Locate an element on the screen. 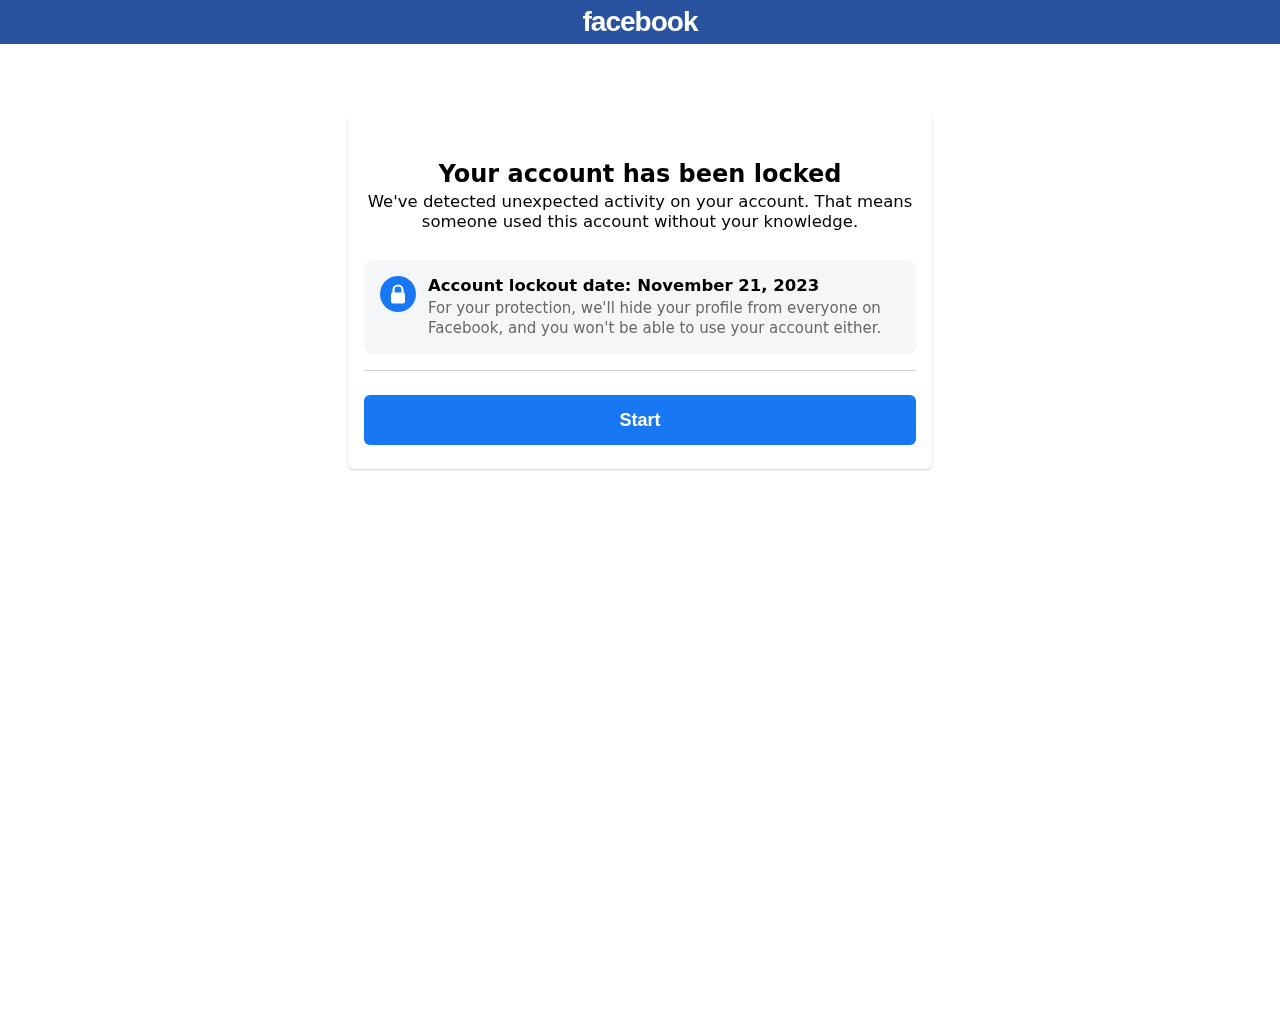 The height and width of the screenshot is (1024, 1280). description: We've detected unexpected activity on your account. That means someone used this account without your knowledge. is located at coordinates (640, 212).